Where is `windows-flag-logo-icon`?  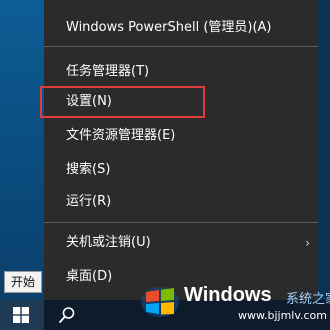 windows-flag-logo-icon is located at coordinates (160, 302).